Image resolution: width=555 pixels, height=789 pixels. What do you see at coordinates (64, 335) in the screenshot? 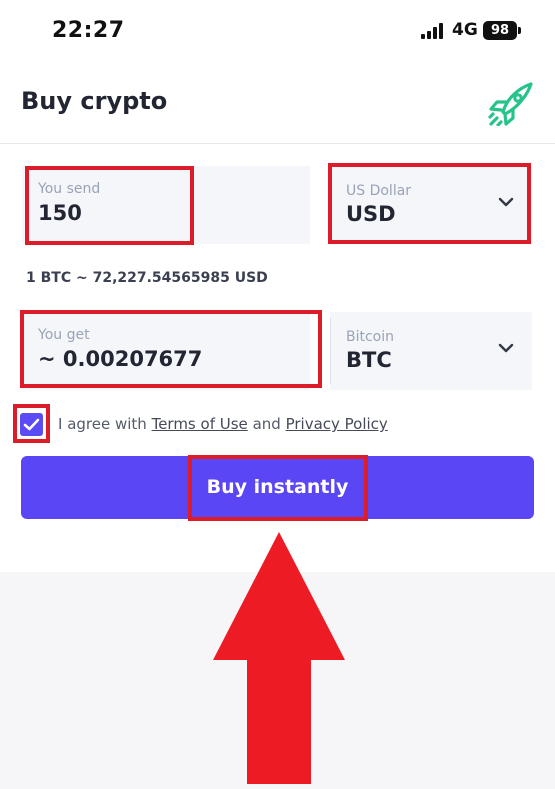
I see `get-label: You get` at bounding box center [64, 335].